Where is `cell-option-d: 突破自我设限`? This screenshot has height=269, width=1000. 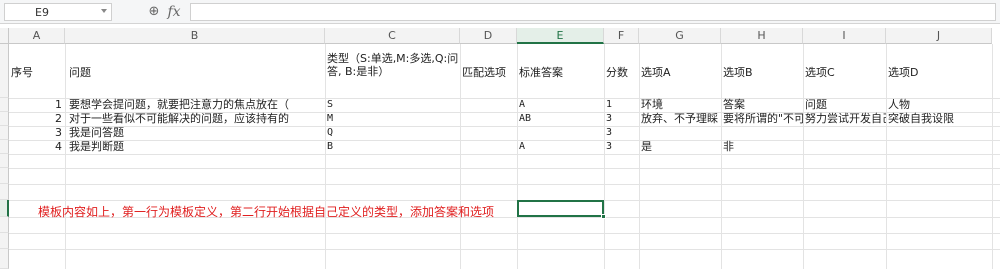
cell-option-d: 突破自我设限 is located at coordinates (939, 119).